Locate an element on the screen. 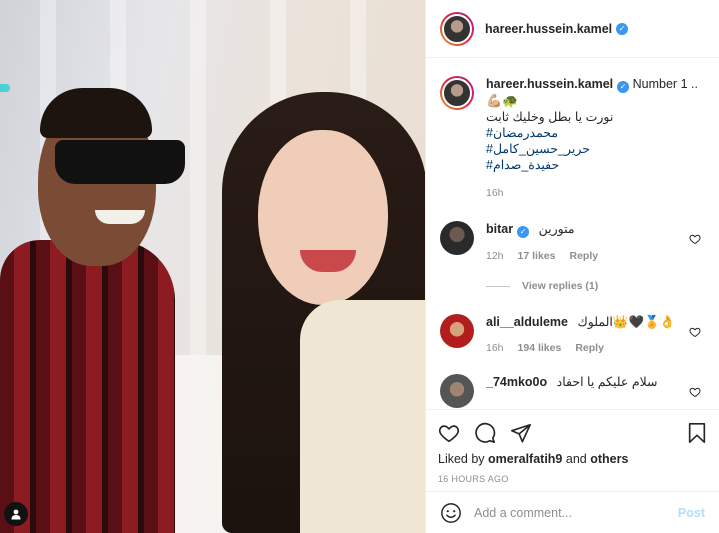  caption-username: hareer.hussein.kamel is located at coordinates (549, 84).